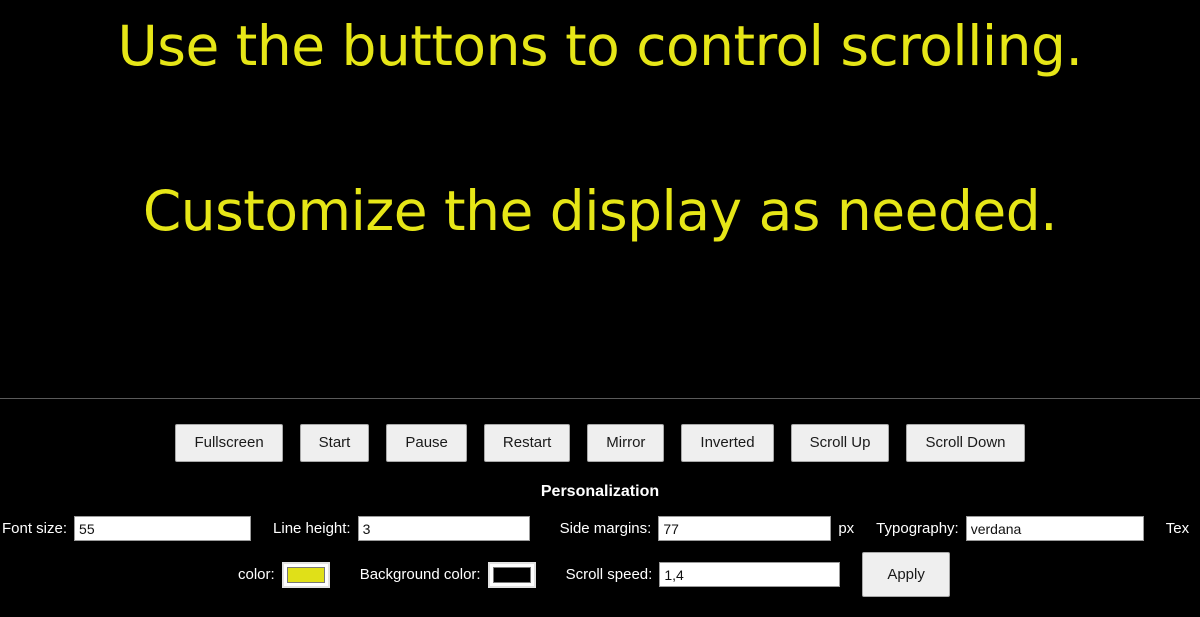 This screenshot has height=617, width=1200. Describe the element at coordinates (600, 46) in the screenshot. I see `prompter-line-1: Use the buttons to control scrolling.` at that location.